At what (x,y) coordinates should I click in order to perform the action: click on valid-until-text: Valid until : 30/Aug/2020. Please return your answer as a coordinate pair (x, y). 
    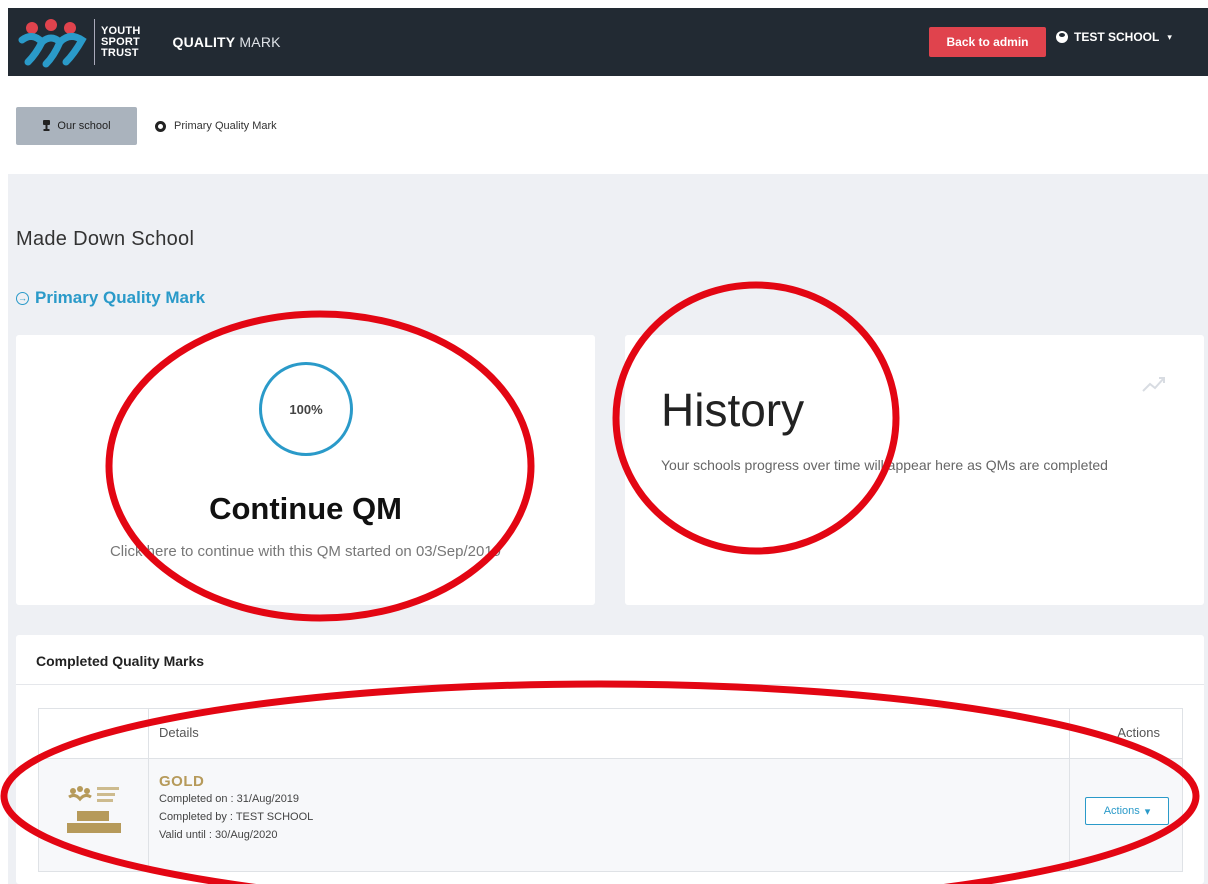
    Looking at the image, I should click on (218, 835).